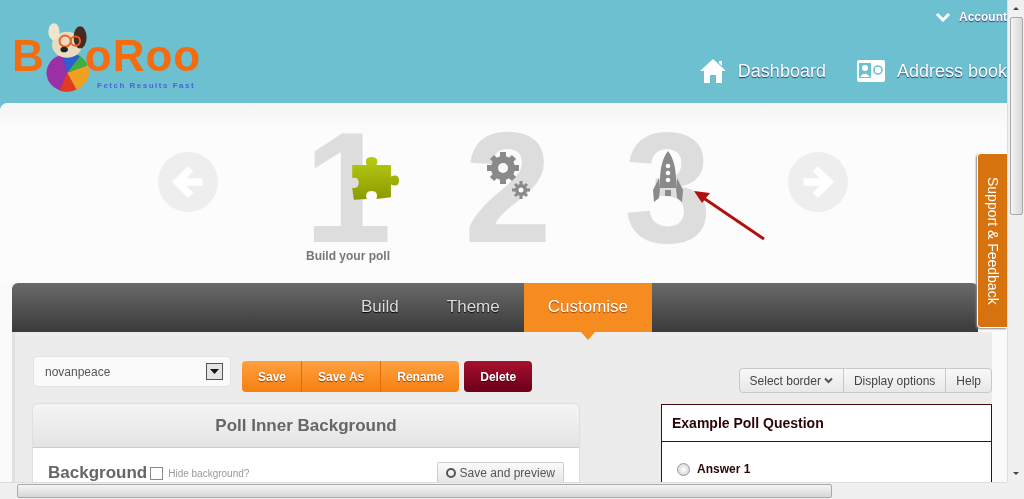 The image size is (1024, 499). Describe the element at coordinates (98, 472) in the screenshot. I see `section-heading: Background` at that location.